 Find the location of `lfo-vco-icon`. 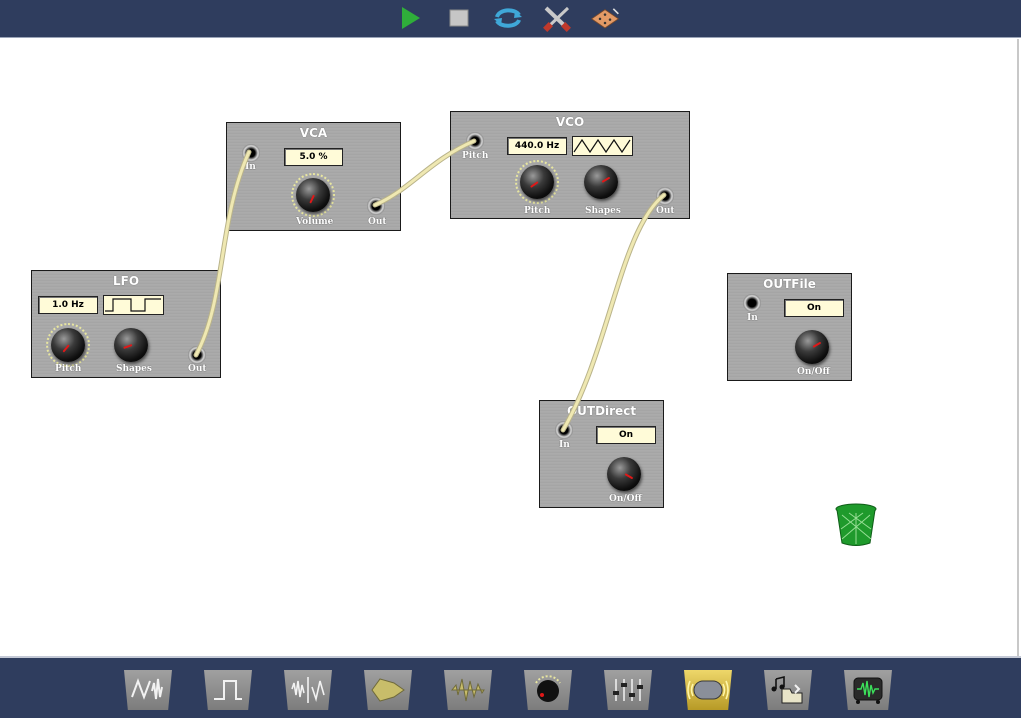

lfo-vco-icon is located at coordinates (147, 689).